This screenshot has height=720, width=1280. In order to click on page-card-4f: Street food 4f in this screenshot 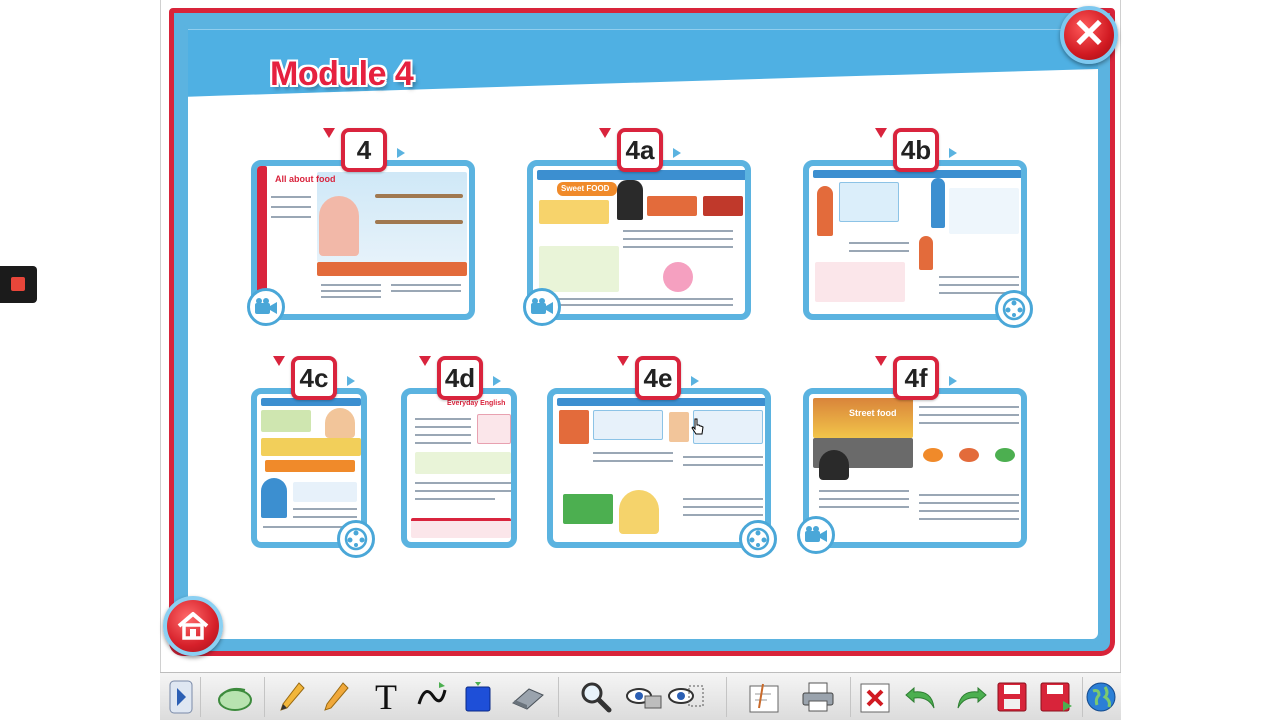, I will do `click(916, 456)`.